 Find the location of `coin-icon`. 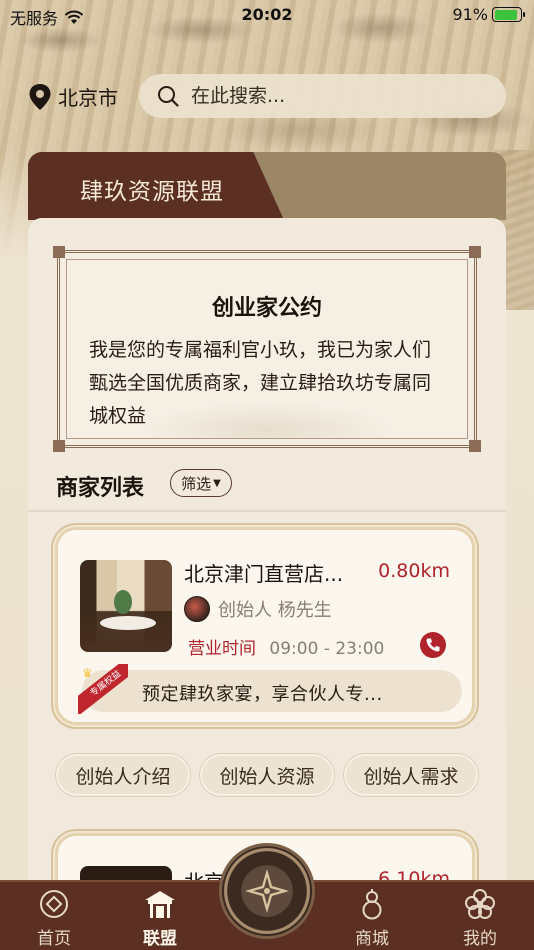

coin-icon is located at coordinates (54, 904).